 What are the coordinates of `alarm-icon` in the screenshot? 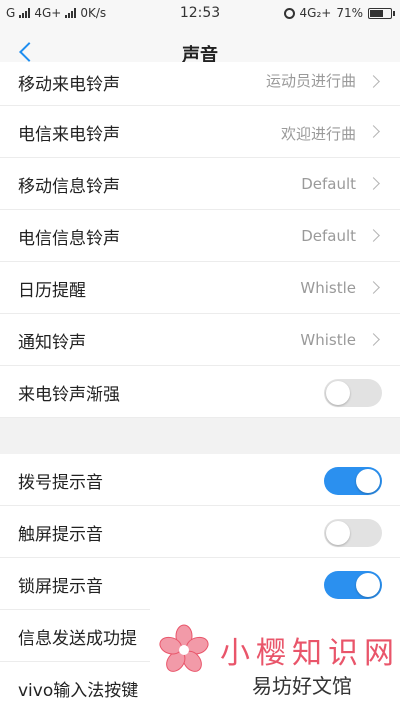 It's located at (289, 13).